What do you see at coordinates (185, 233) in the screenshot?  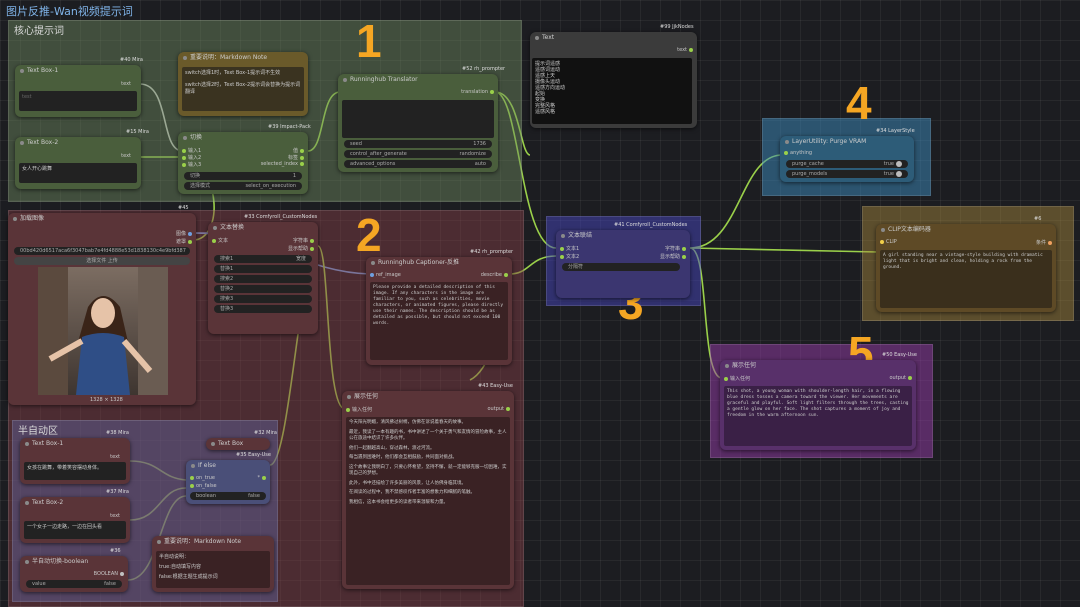 I see `output-image: 图像` at bounding box center [185, 233].